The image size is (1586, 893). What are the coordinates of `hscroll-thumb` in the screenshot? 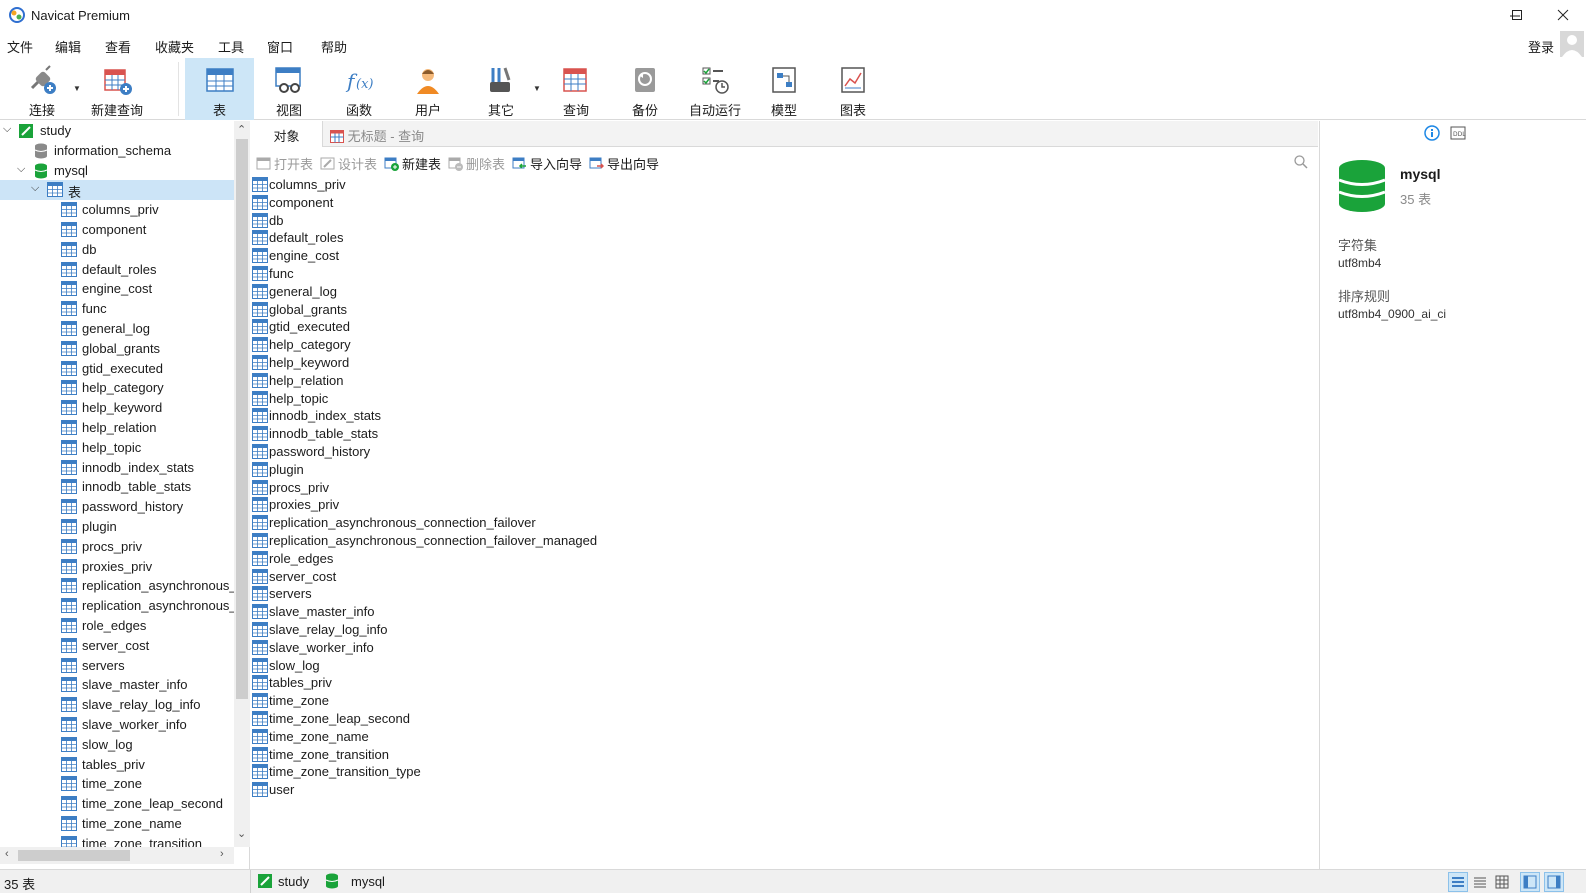 It's located at (74, 855).